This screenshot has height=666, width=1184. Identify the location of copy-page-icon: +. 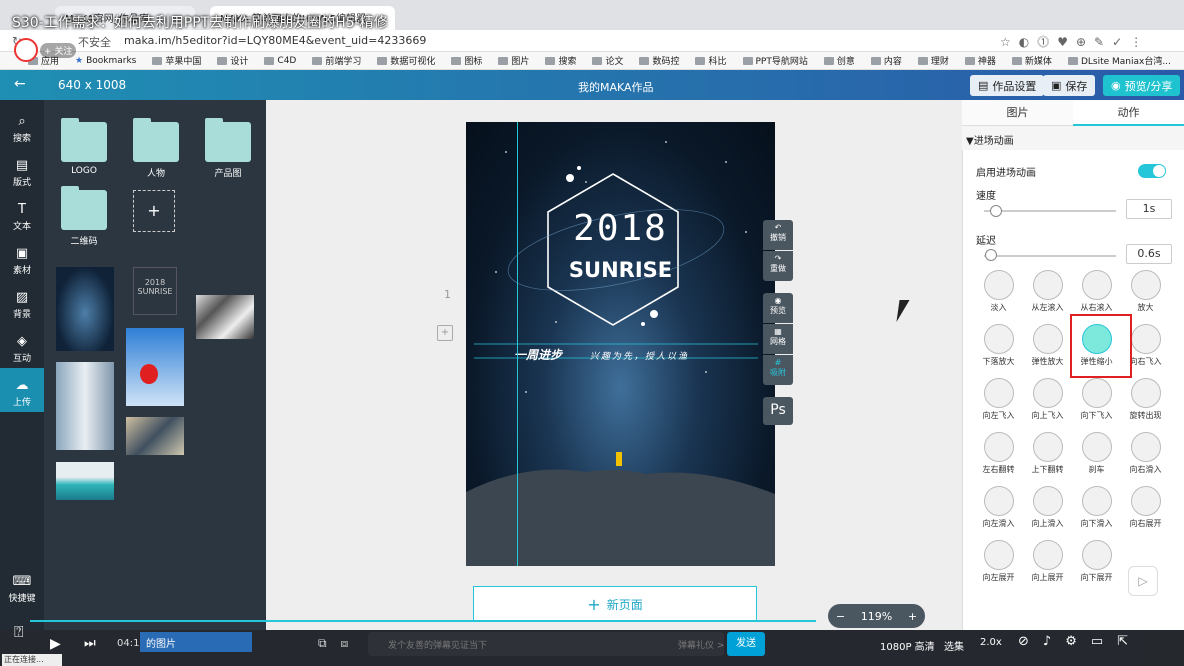
(445, 333).